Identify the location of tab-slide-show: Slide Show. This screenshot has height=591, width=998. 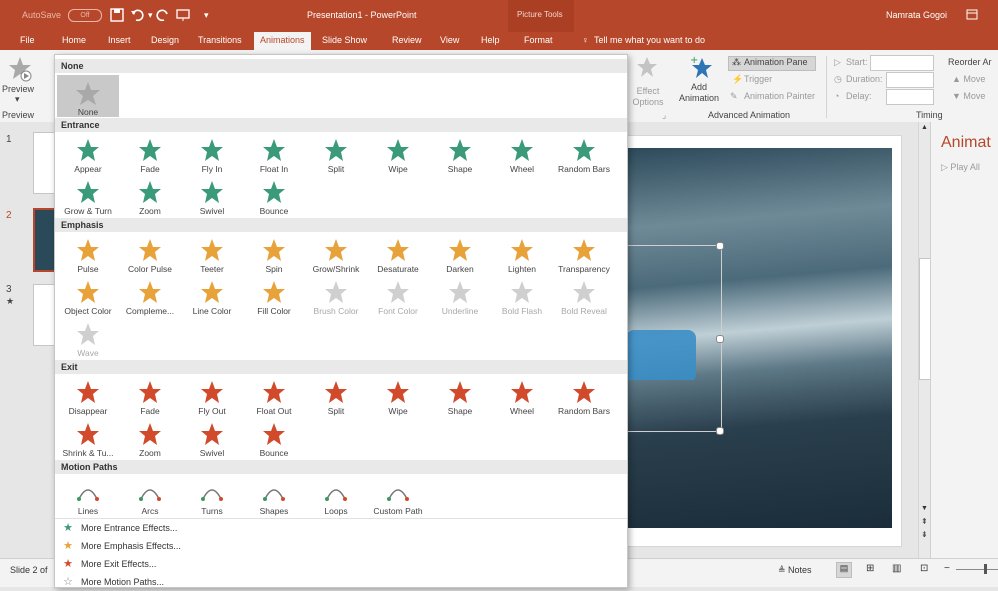
(344, 40).